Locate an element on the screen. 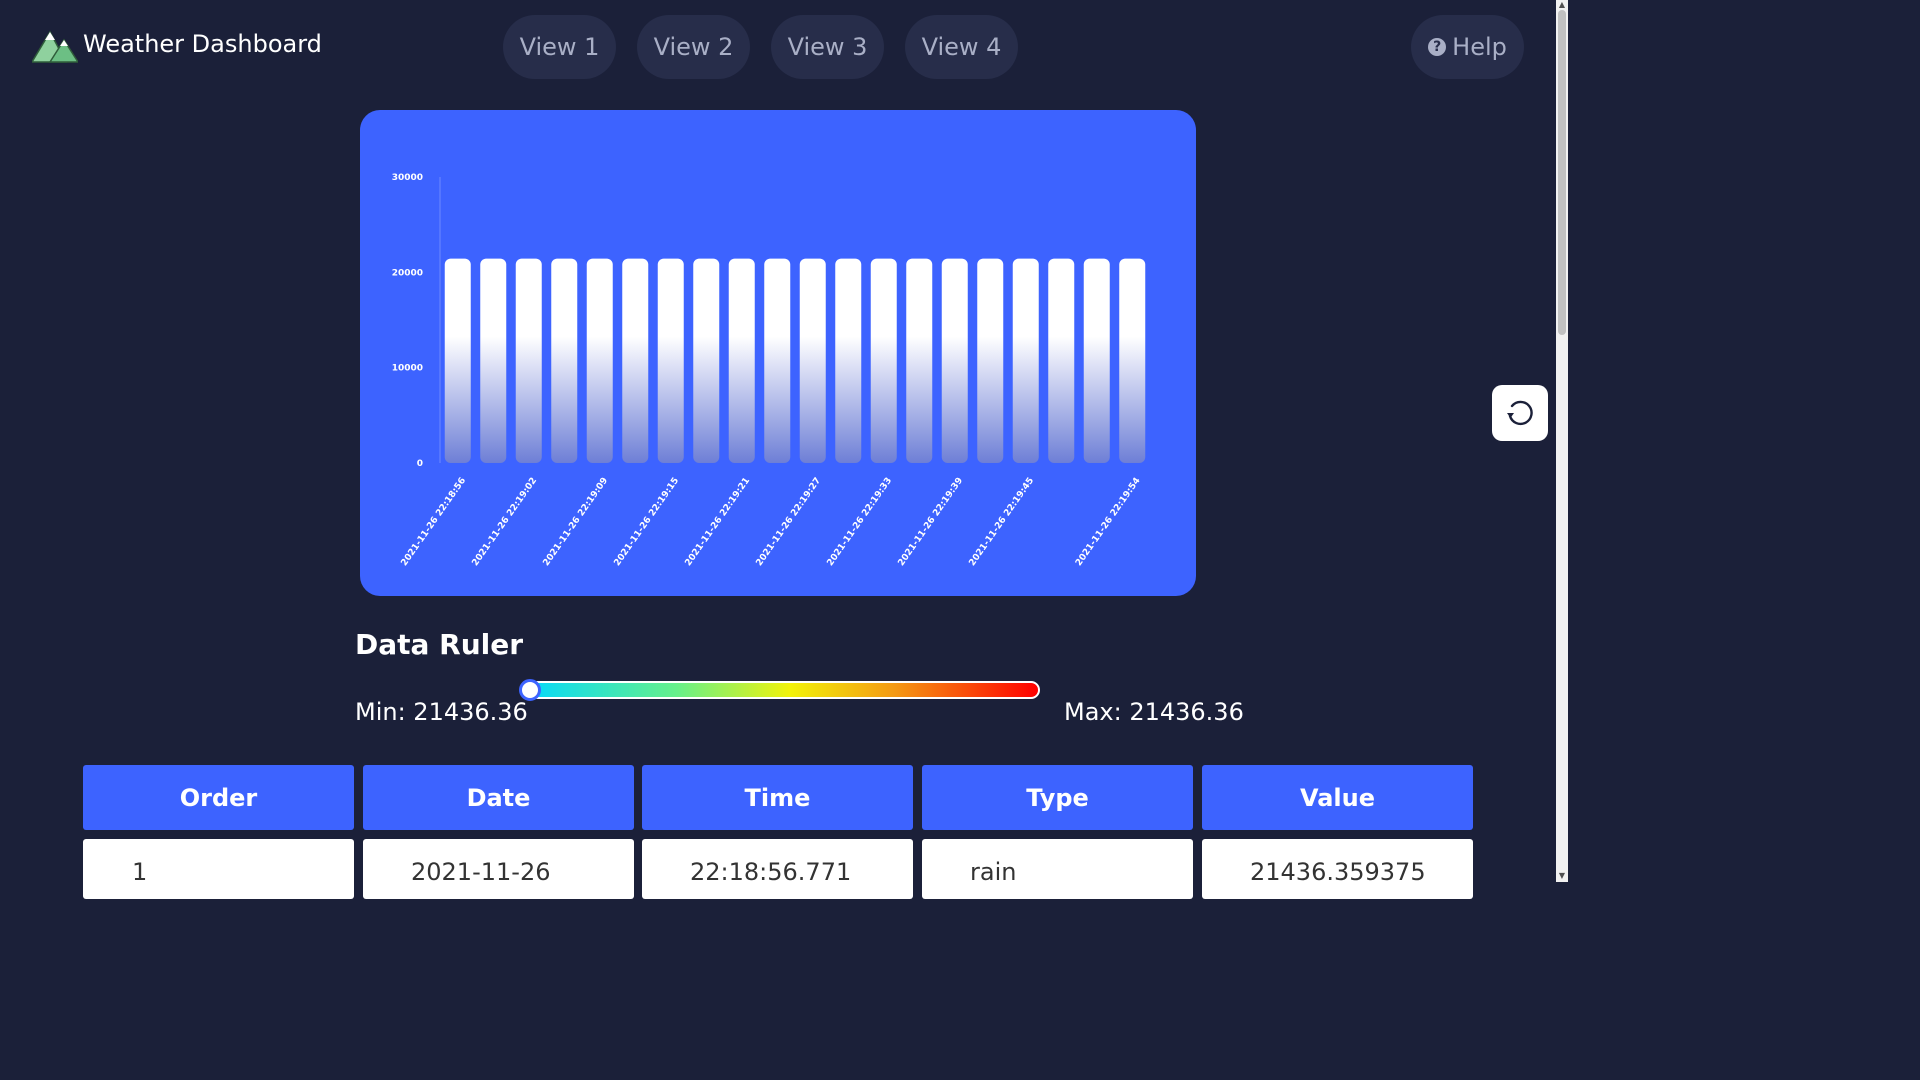 The height and width of the screenshot is (1080, 1920). scroll-down-icon: ▼ is located at coordinates (1562, 876).